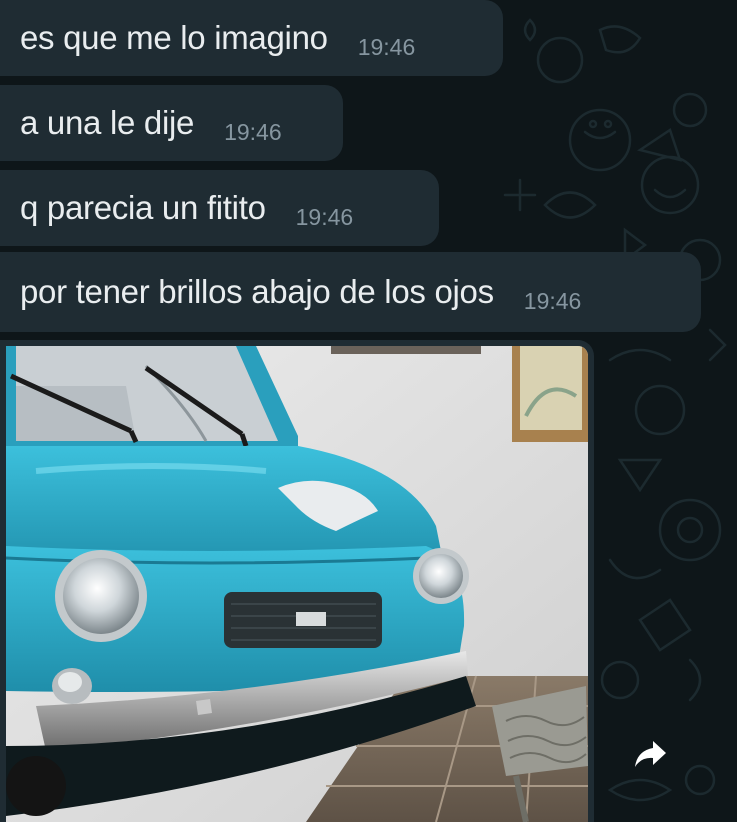 The width and height of the screenshot is (737, 822). I want to click on forward-button, so click(650, 754).